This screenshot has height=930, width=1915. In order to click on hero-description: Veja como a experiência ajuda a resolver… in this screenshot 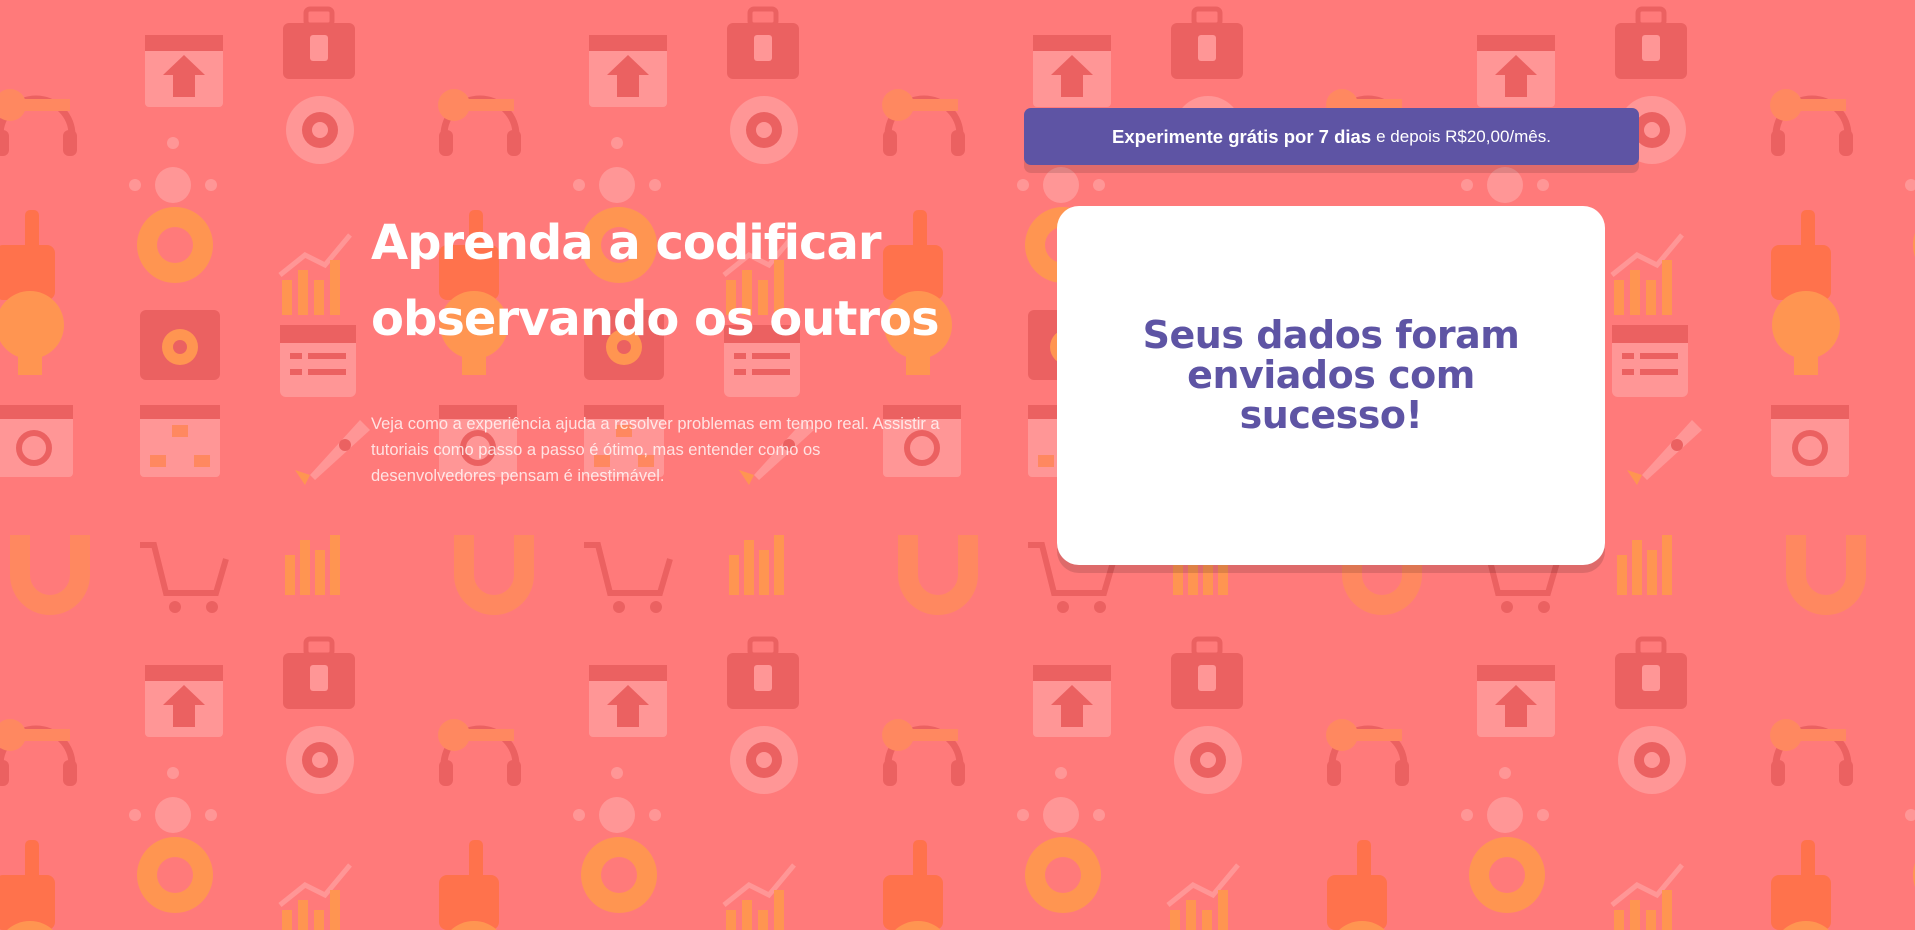, I will do `click(655, 450)`.